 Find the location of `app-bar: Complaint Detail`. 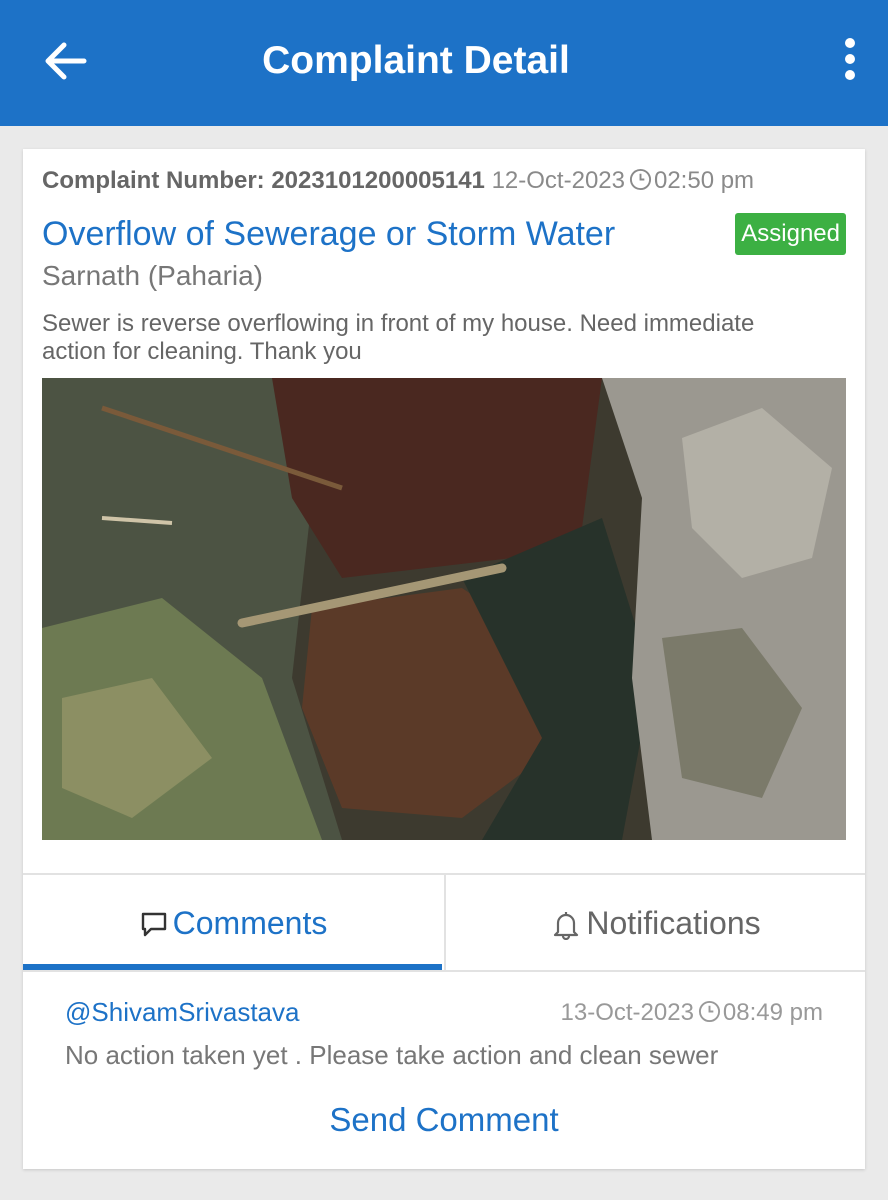

app-bar: Complaint Detail is located at coordinates (444, 63).